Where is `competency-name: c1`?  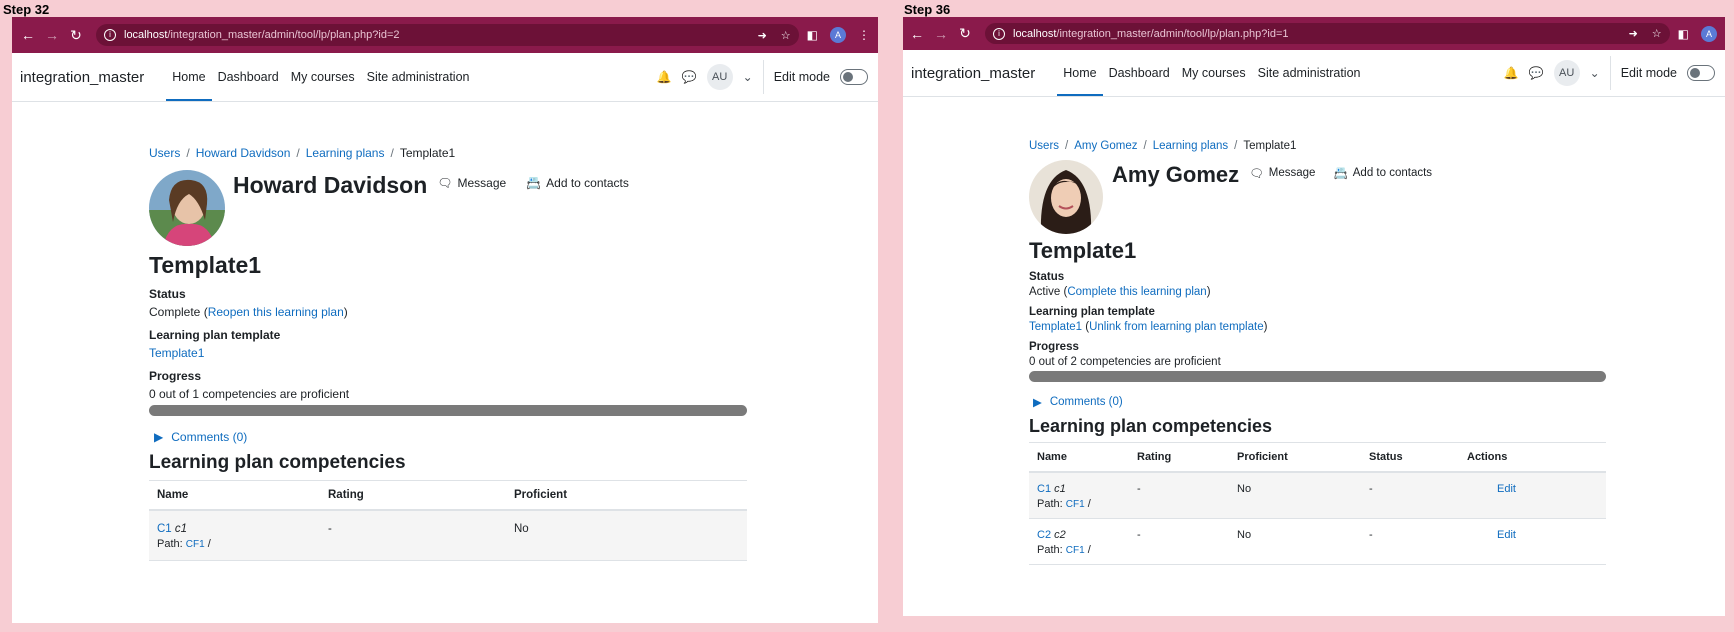 competency-name: c1 is located at coordinates (181, 529).